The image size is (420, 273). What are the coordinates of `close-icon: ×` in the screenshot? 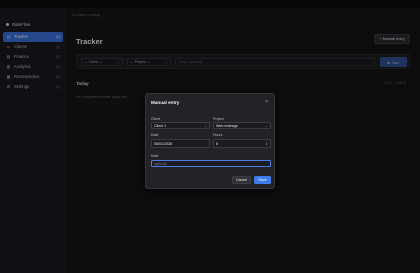 It's located at (266, 102).